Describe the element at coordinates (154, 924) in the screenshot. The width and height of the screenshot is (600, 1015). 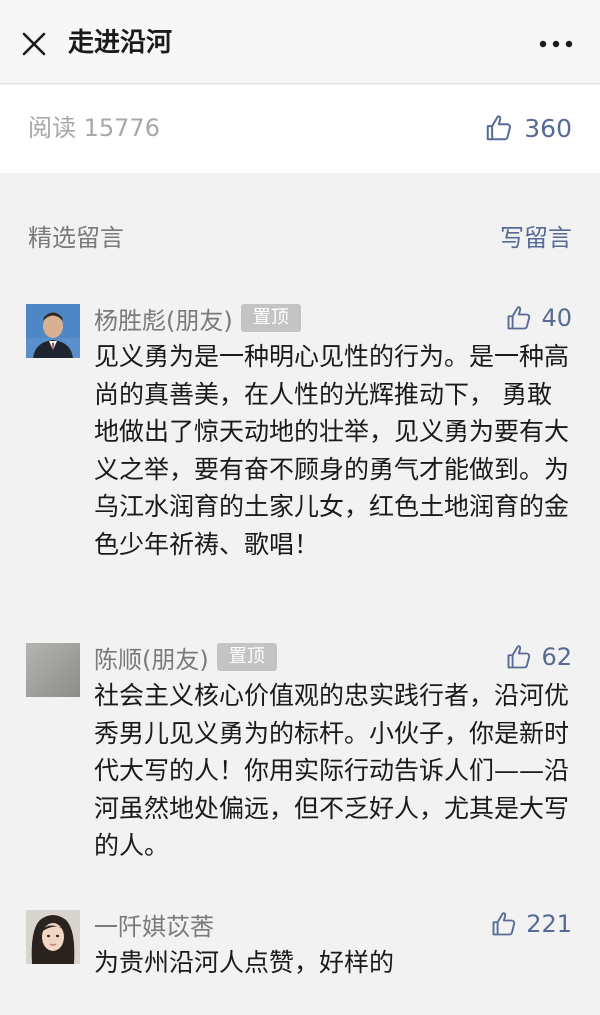
I see `commenter-name: 一阡娸苡莕` at that location.